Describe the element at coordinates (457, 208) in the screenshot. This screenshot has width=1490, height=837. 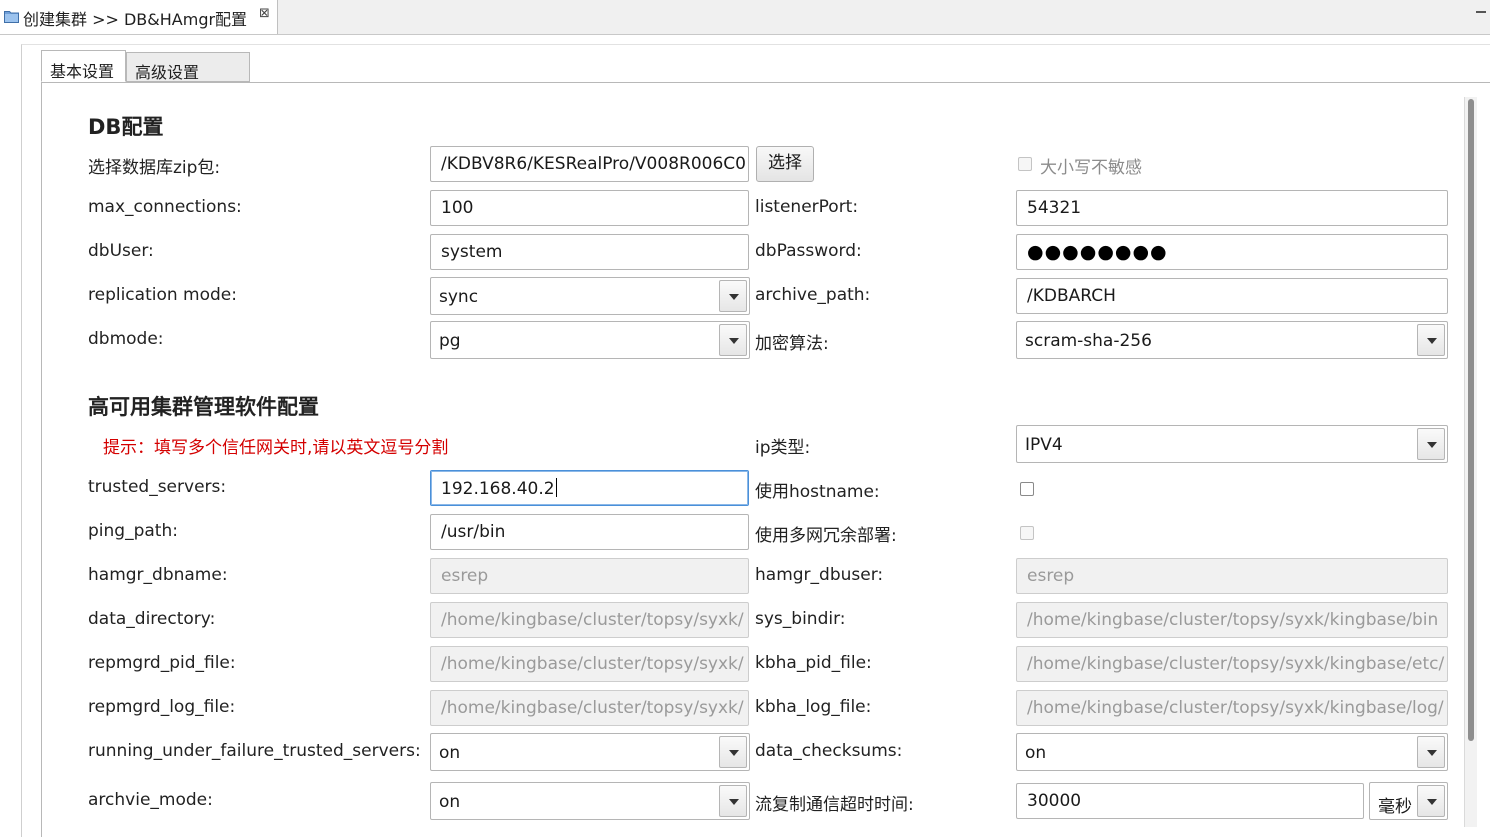
I see `max-connections-value: 100` at that location.